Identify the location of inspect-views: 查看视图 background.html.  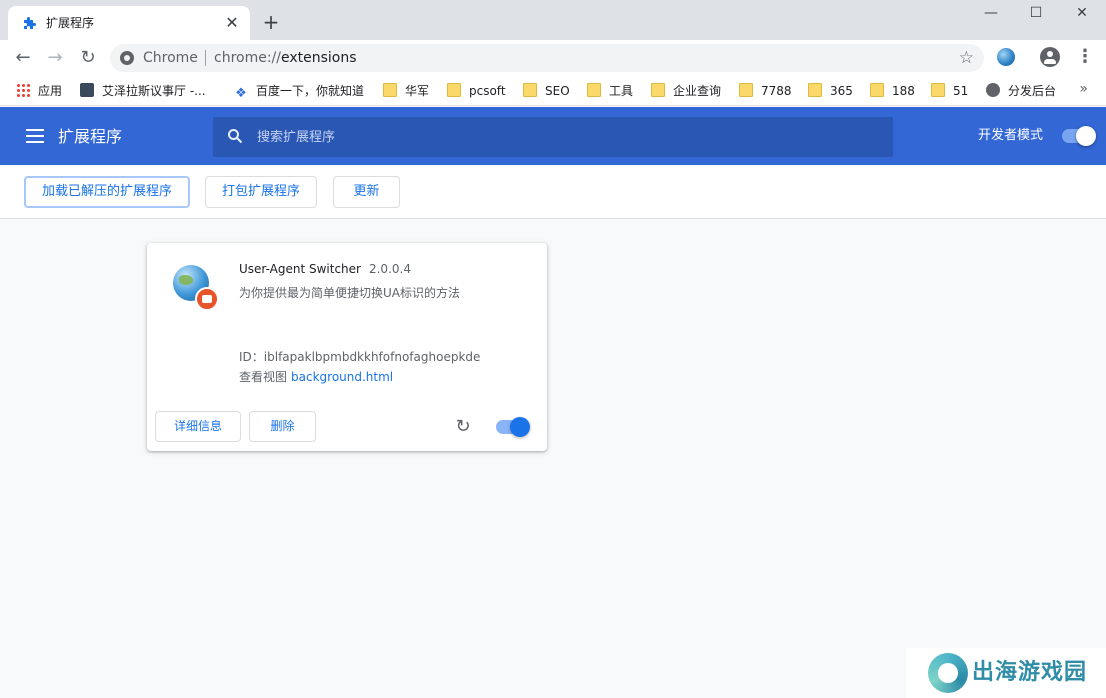
(316, 377).